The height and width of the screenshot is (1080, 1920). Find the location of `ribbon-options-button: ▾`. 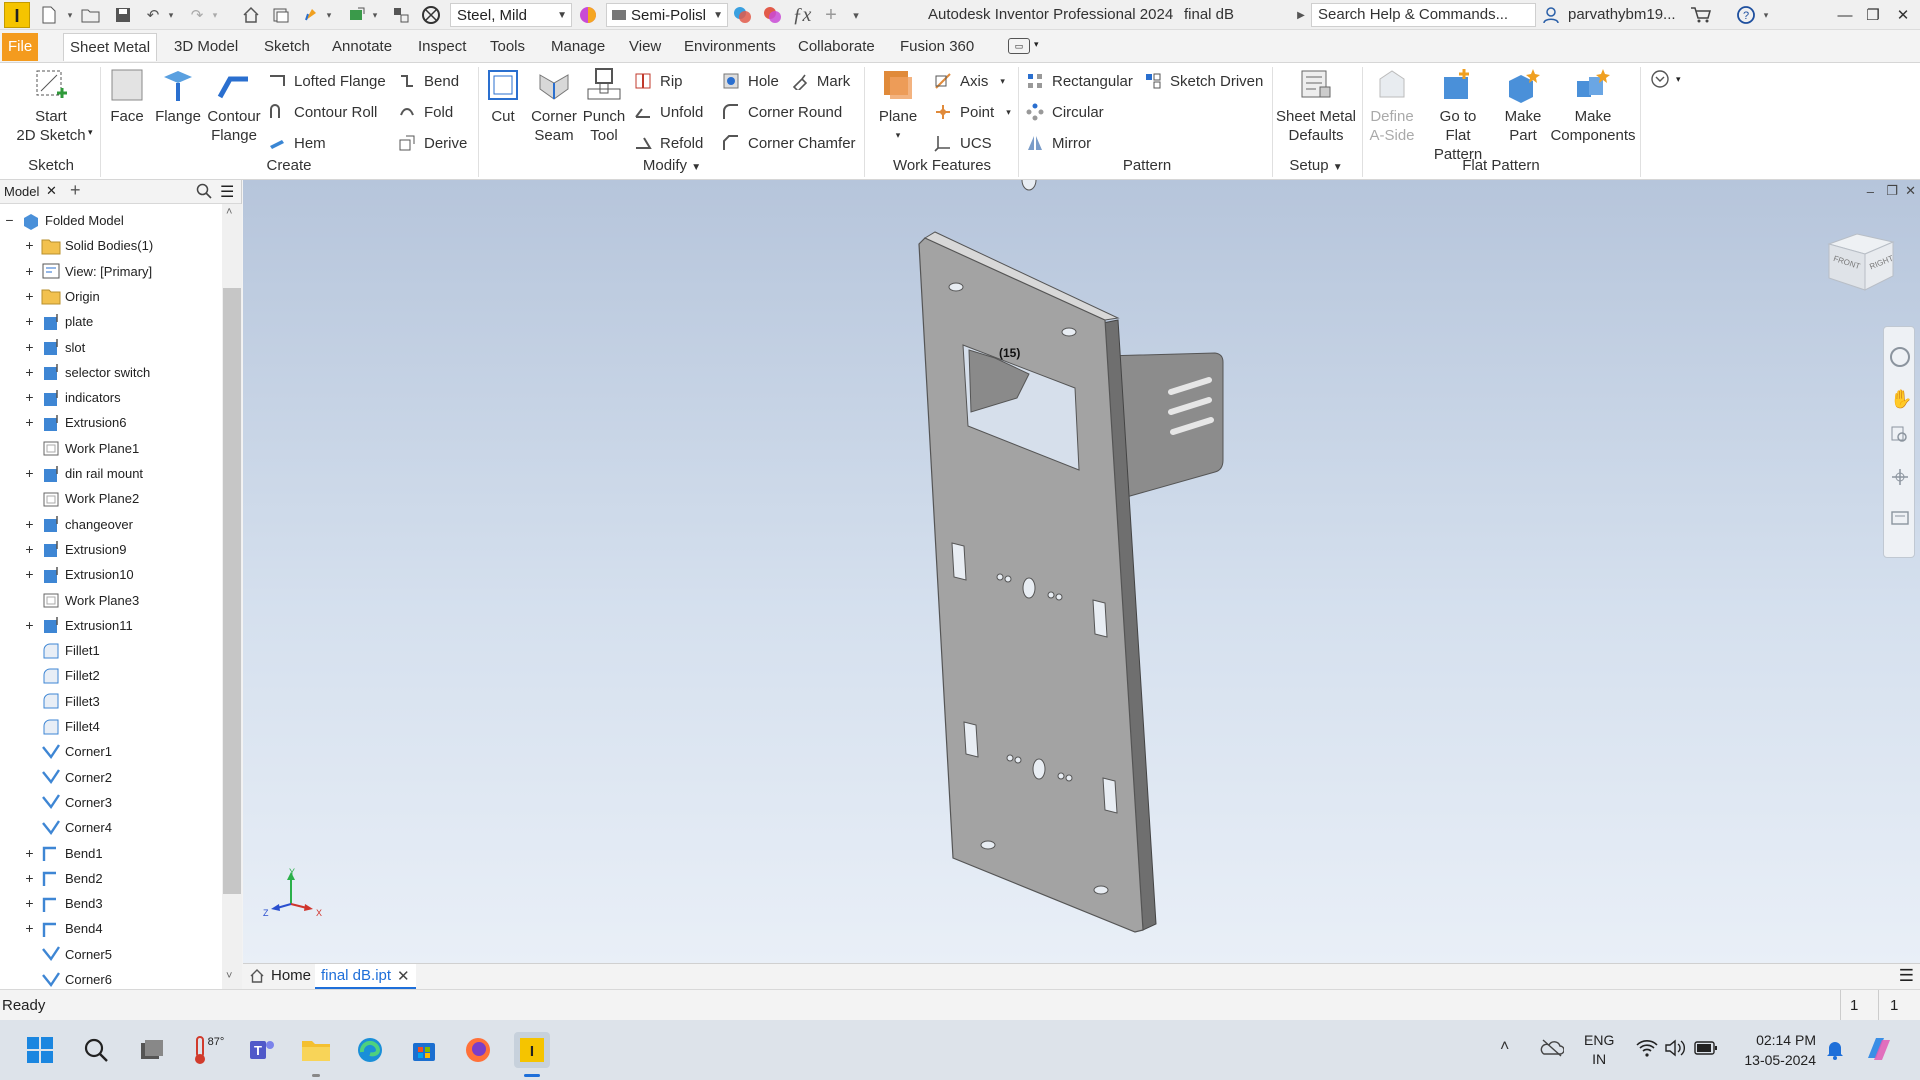

ribbon-options-button: ▾ is located at coordinates (1665, 79).